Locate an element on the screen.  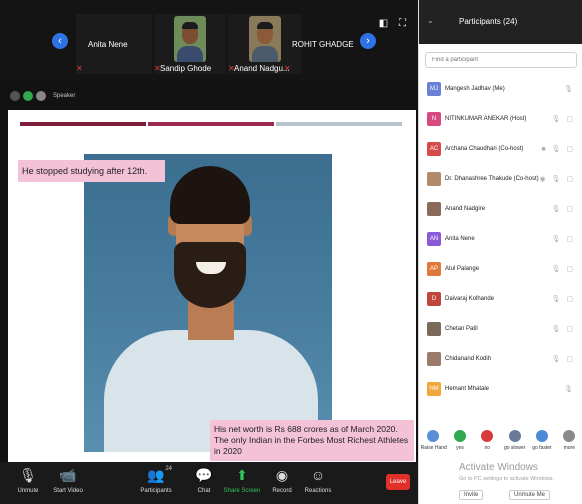
invite-button: Invite is located at coordinates (471, 495).